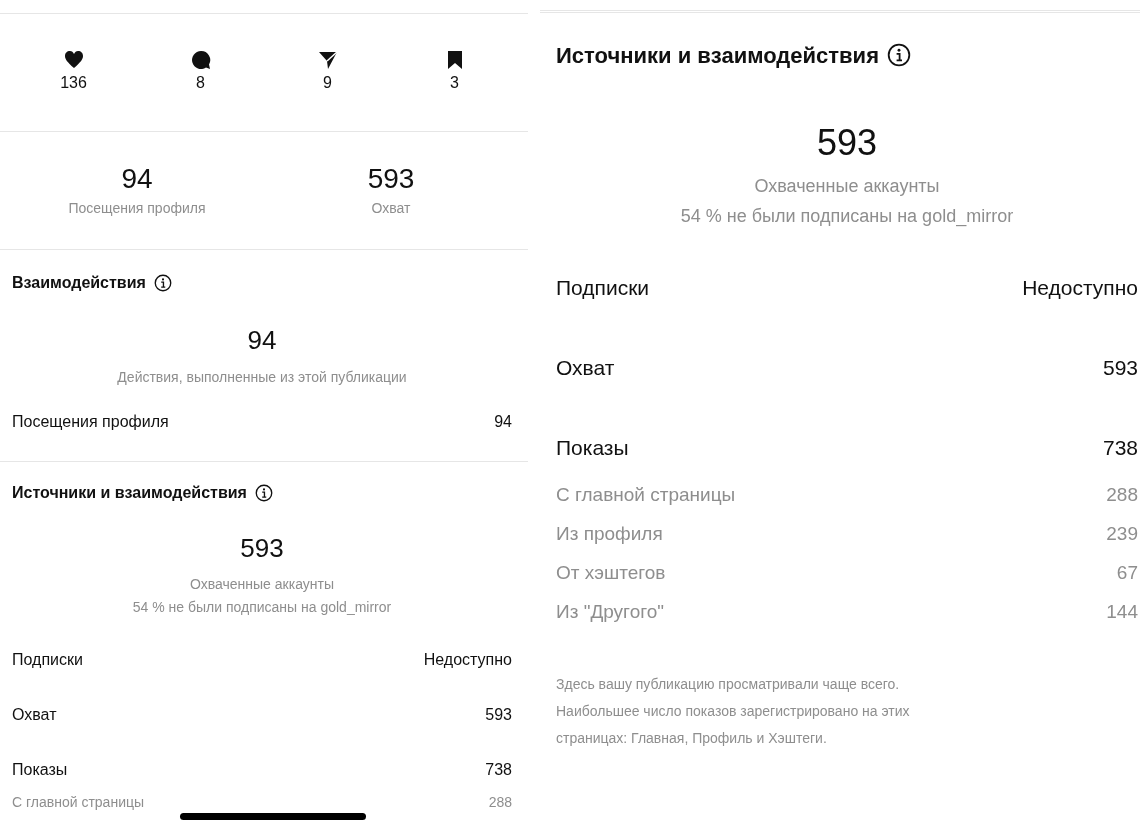 This screenshot has height=825, width=1140. I want to click on reaction-count: 8, so click(200, 83).